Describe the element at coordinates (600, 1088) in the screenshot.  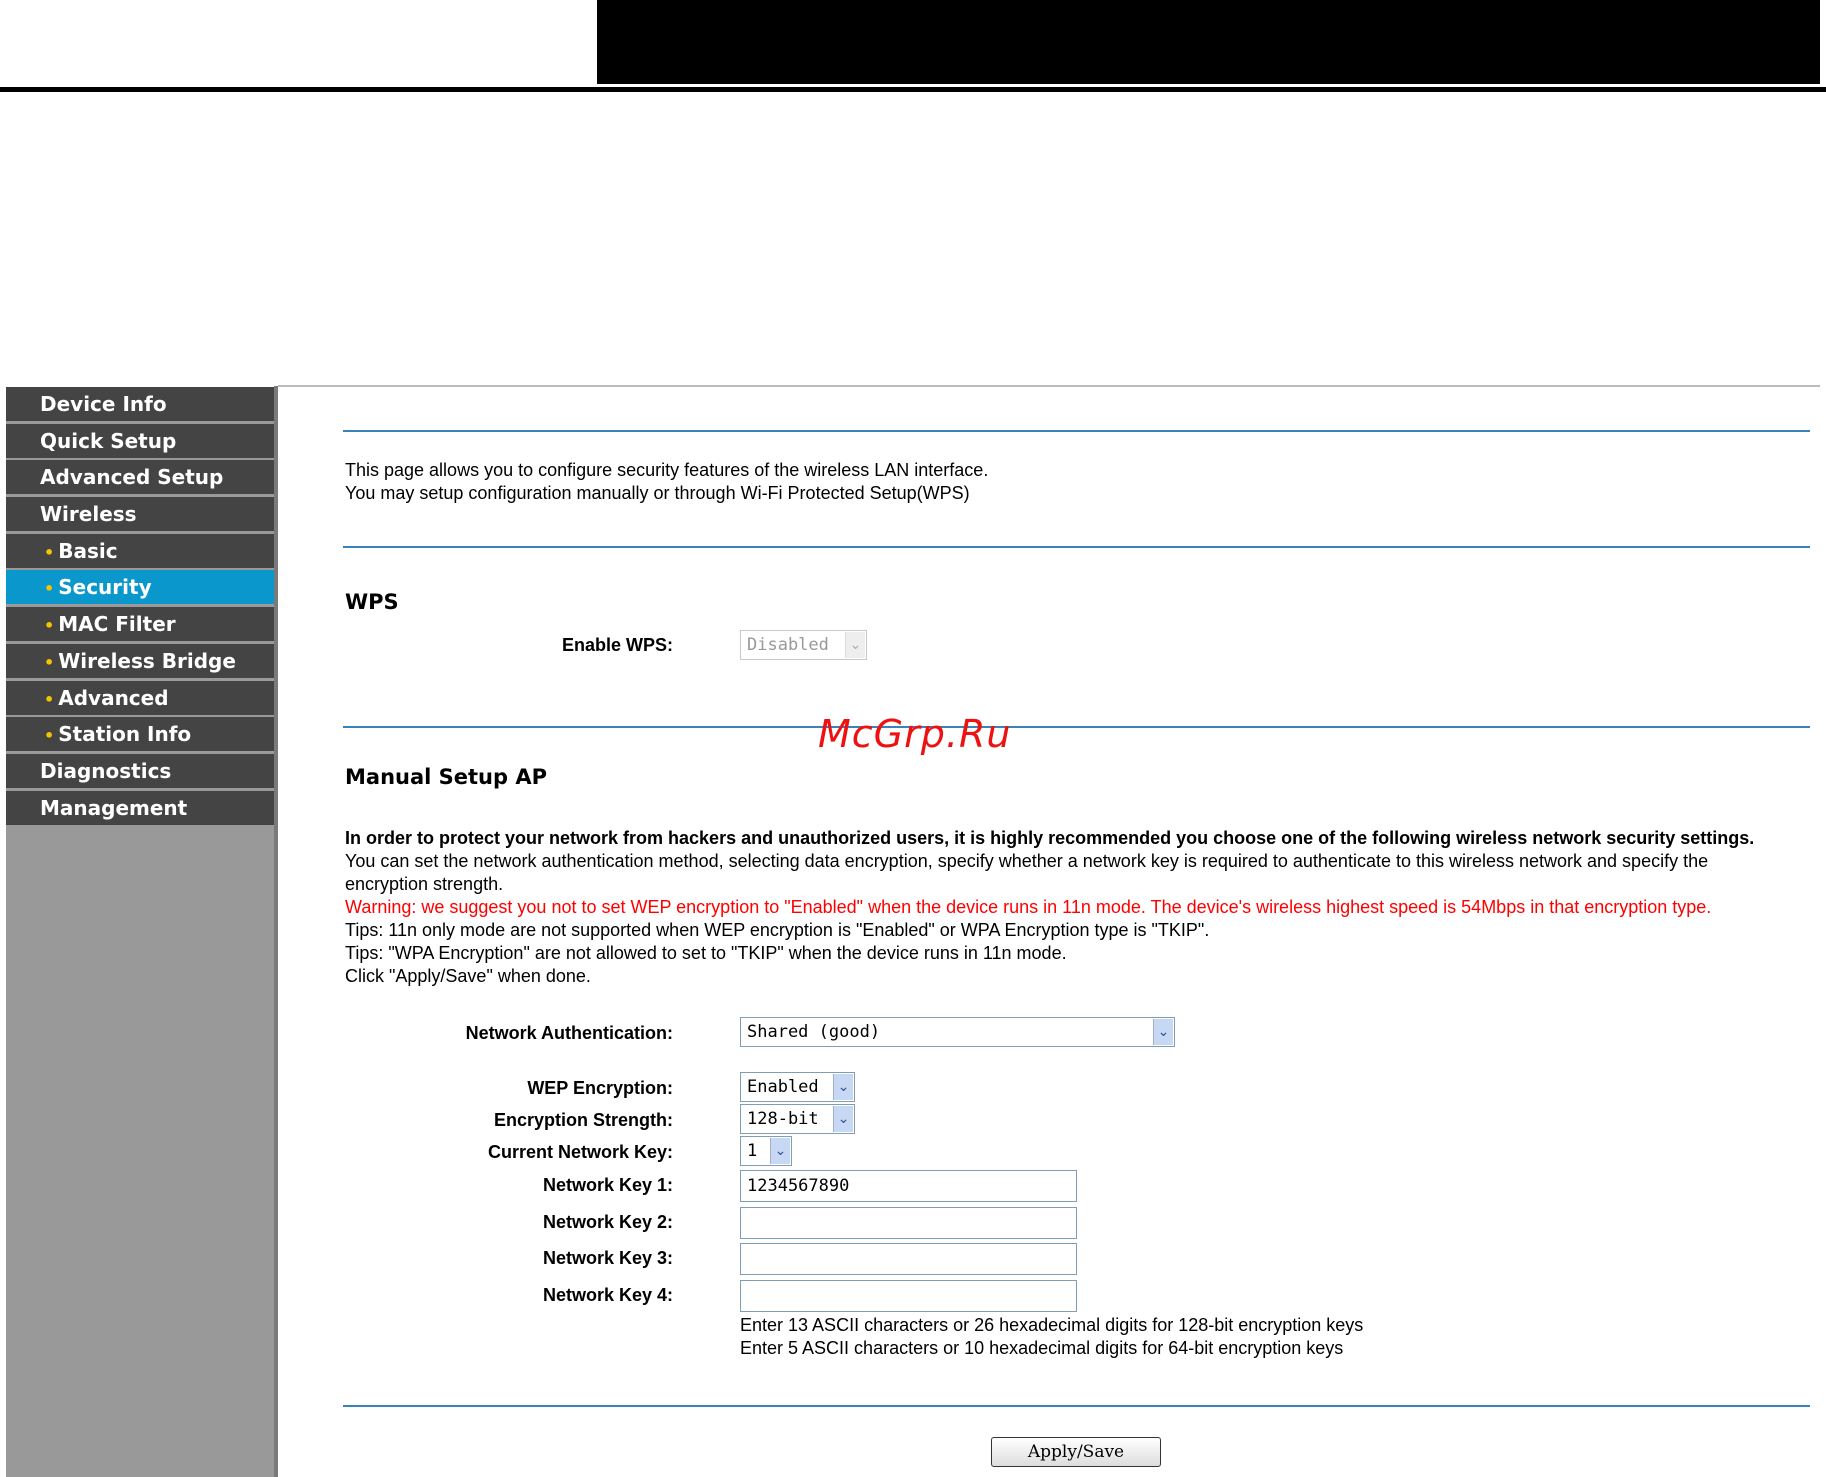
I see `wep-encryption-label: WEP Encryption:` at that location.